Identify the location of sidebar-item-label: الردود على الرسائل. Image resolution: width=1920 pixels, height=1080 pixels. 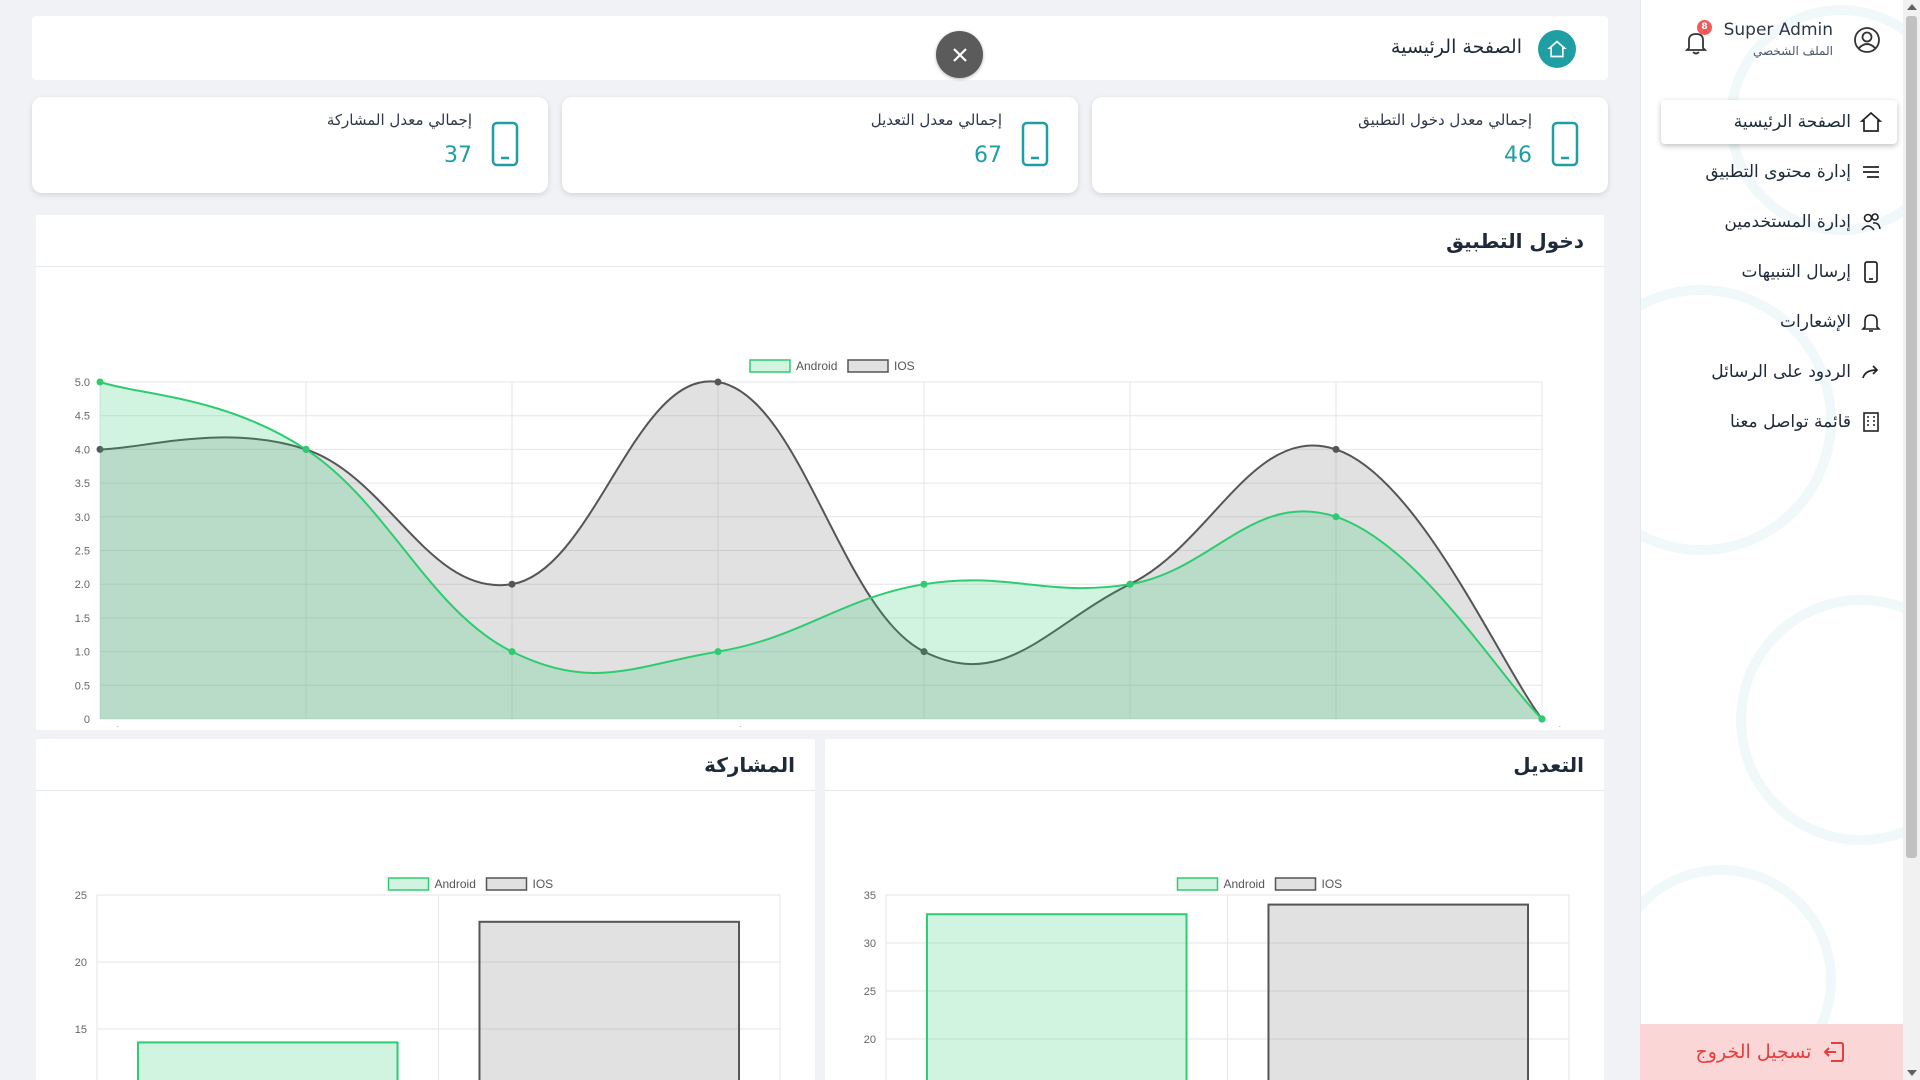
(1781, 372).